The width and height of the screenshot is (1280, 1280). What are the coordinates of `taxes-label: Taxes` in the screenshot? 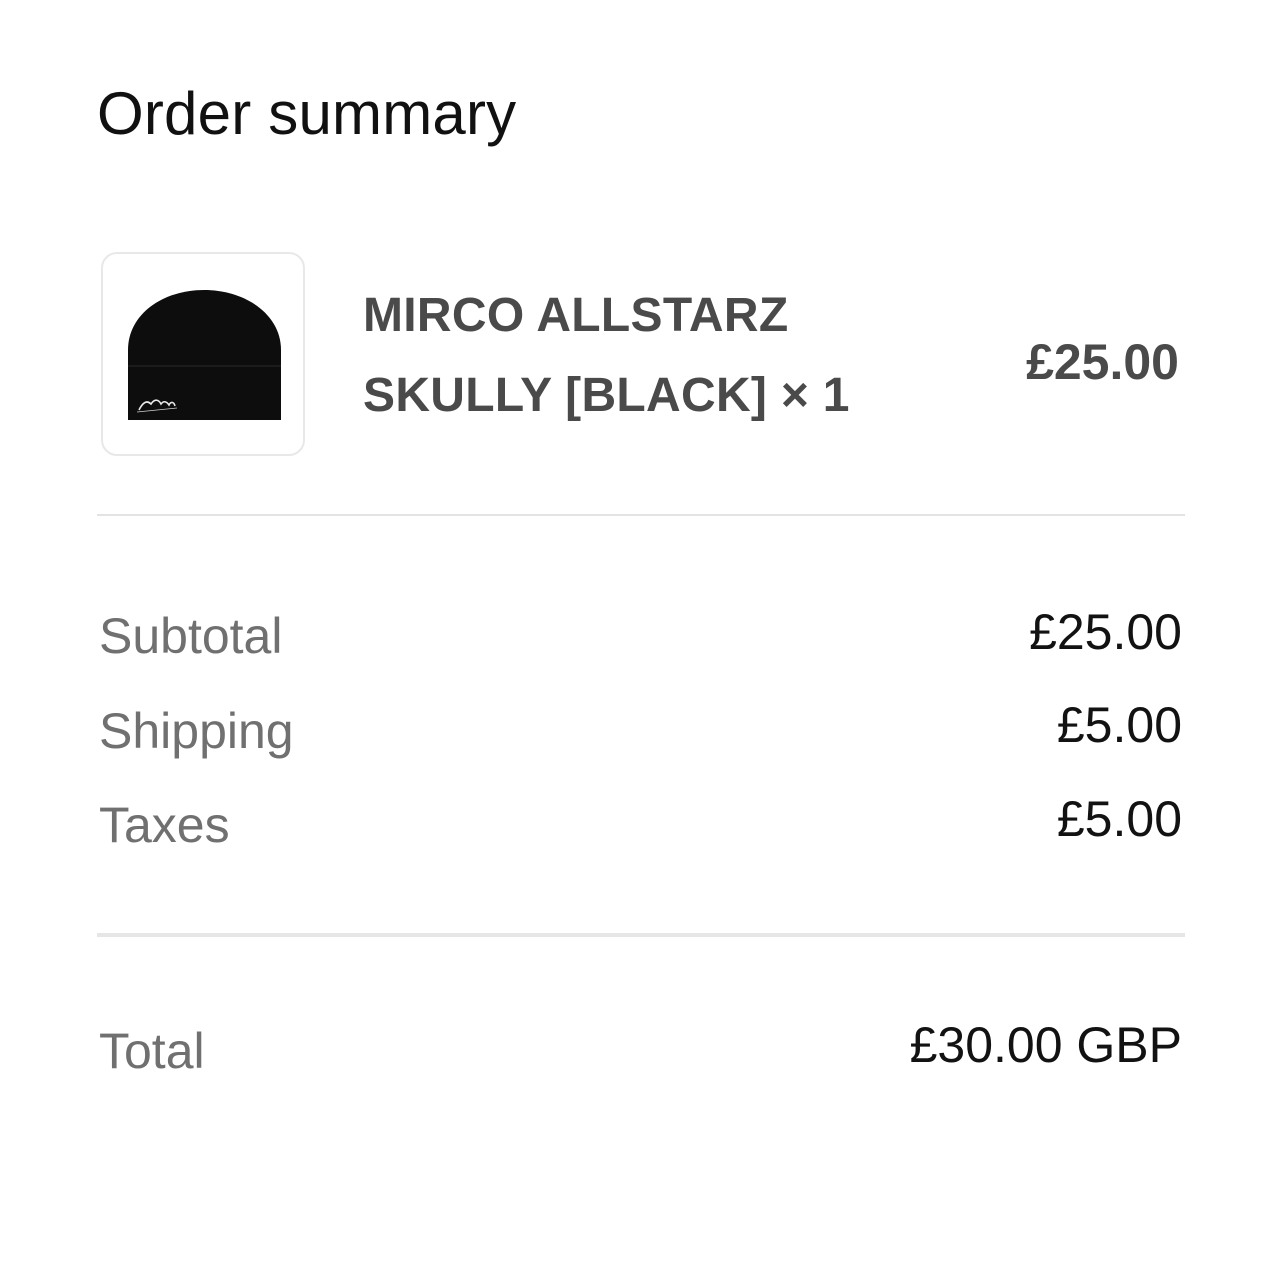 It's located at (164, 825).